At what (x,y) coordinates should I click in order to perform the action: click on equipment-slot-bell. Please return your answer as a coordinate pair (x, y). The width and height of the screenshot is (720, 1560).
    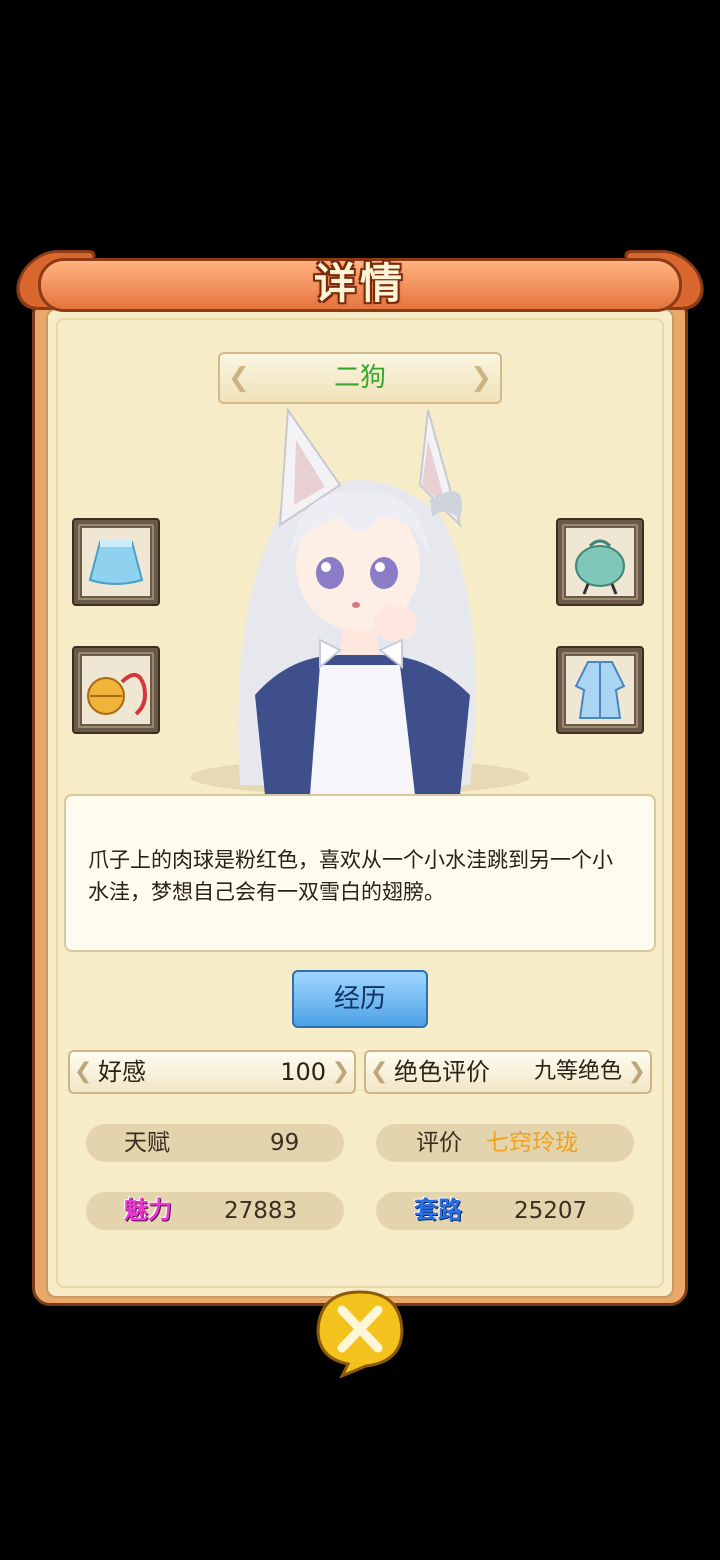
    Looking at the image, I should click on (116, 690).